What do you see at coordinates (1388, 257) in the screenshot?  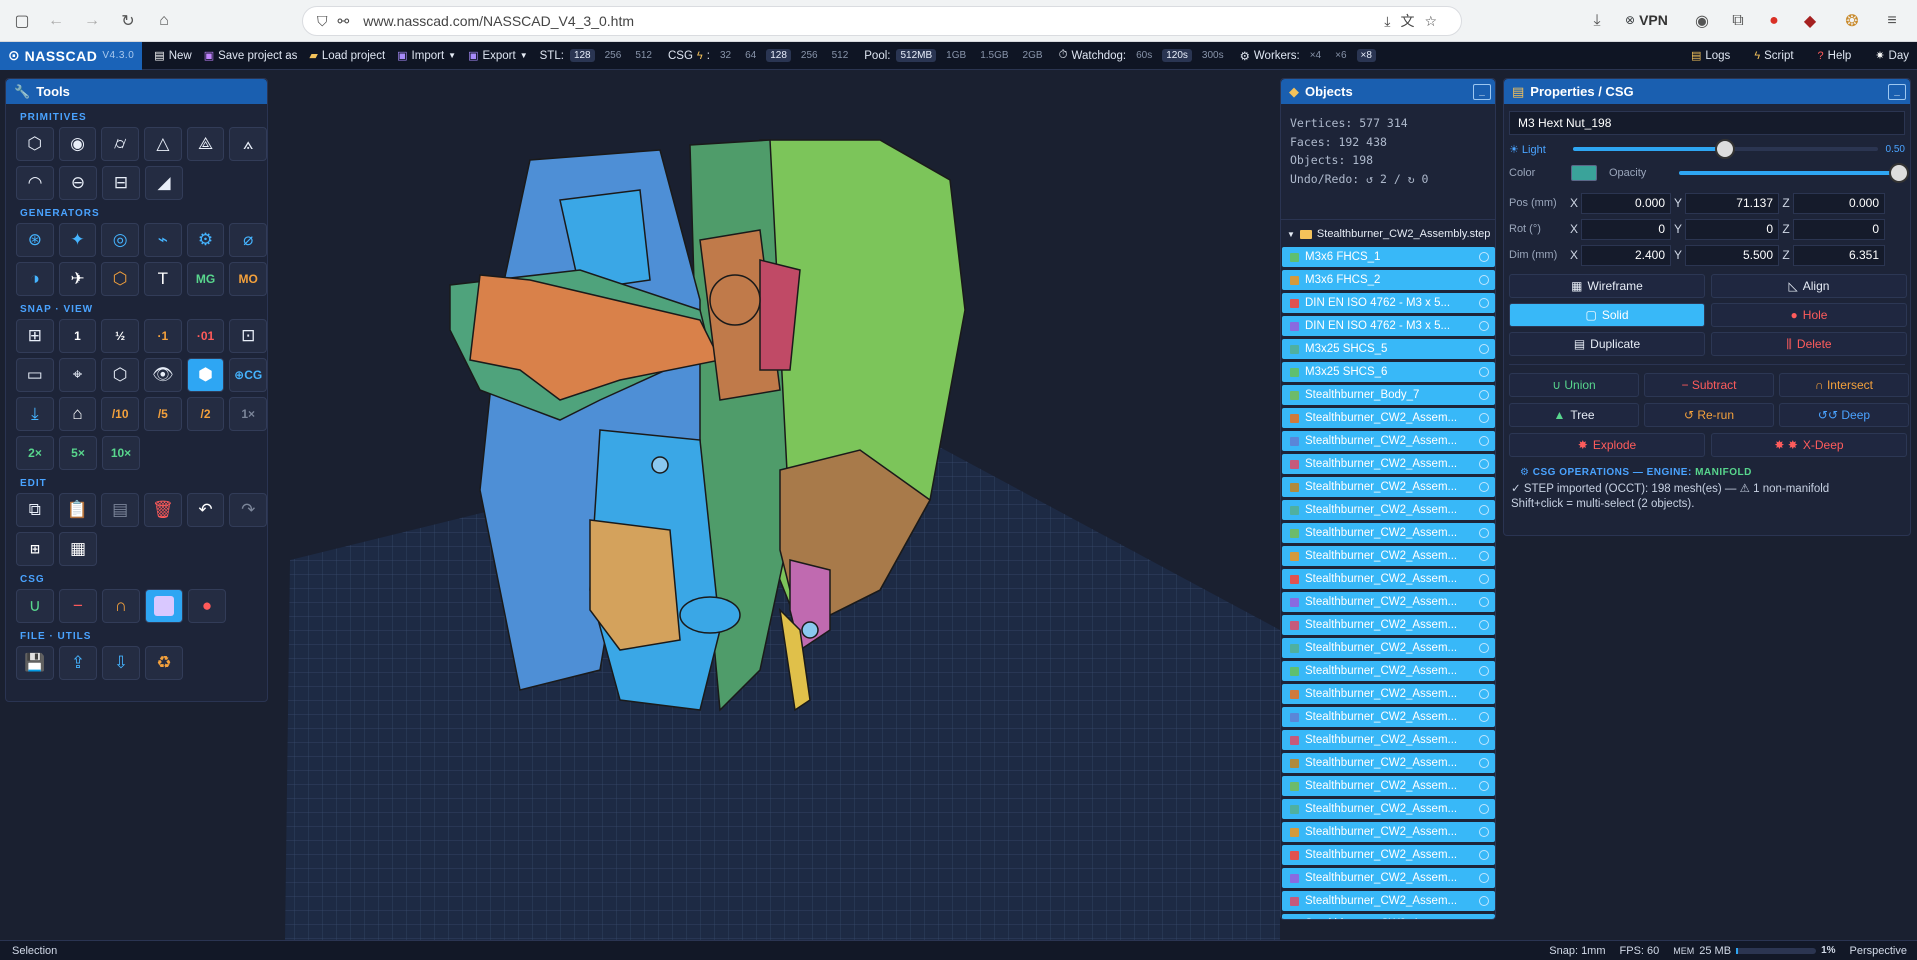 I see `object-list-item: M3x6 FHCS_1` at bounding box center [1388, 257].